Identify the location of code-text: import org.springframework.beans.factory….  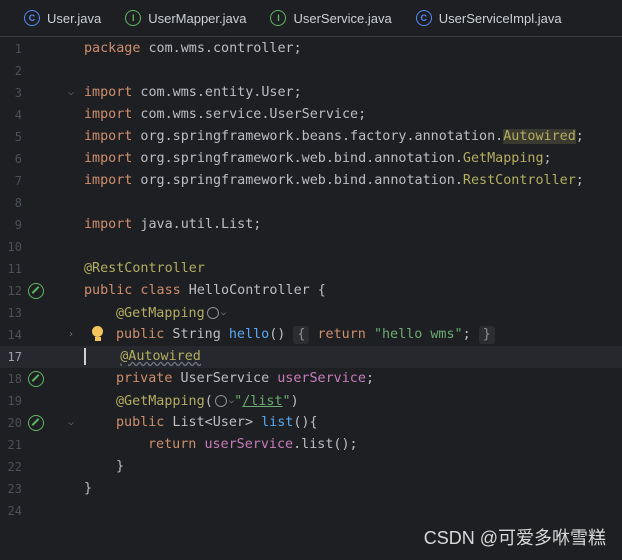
(334, 136).